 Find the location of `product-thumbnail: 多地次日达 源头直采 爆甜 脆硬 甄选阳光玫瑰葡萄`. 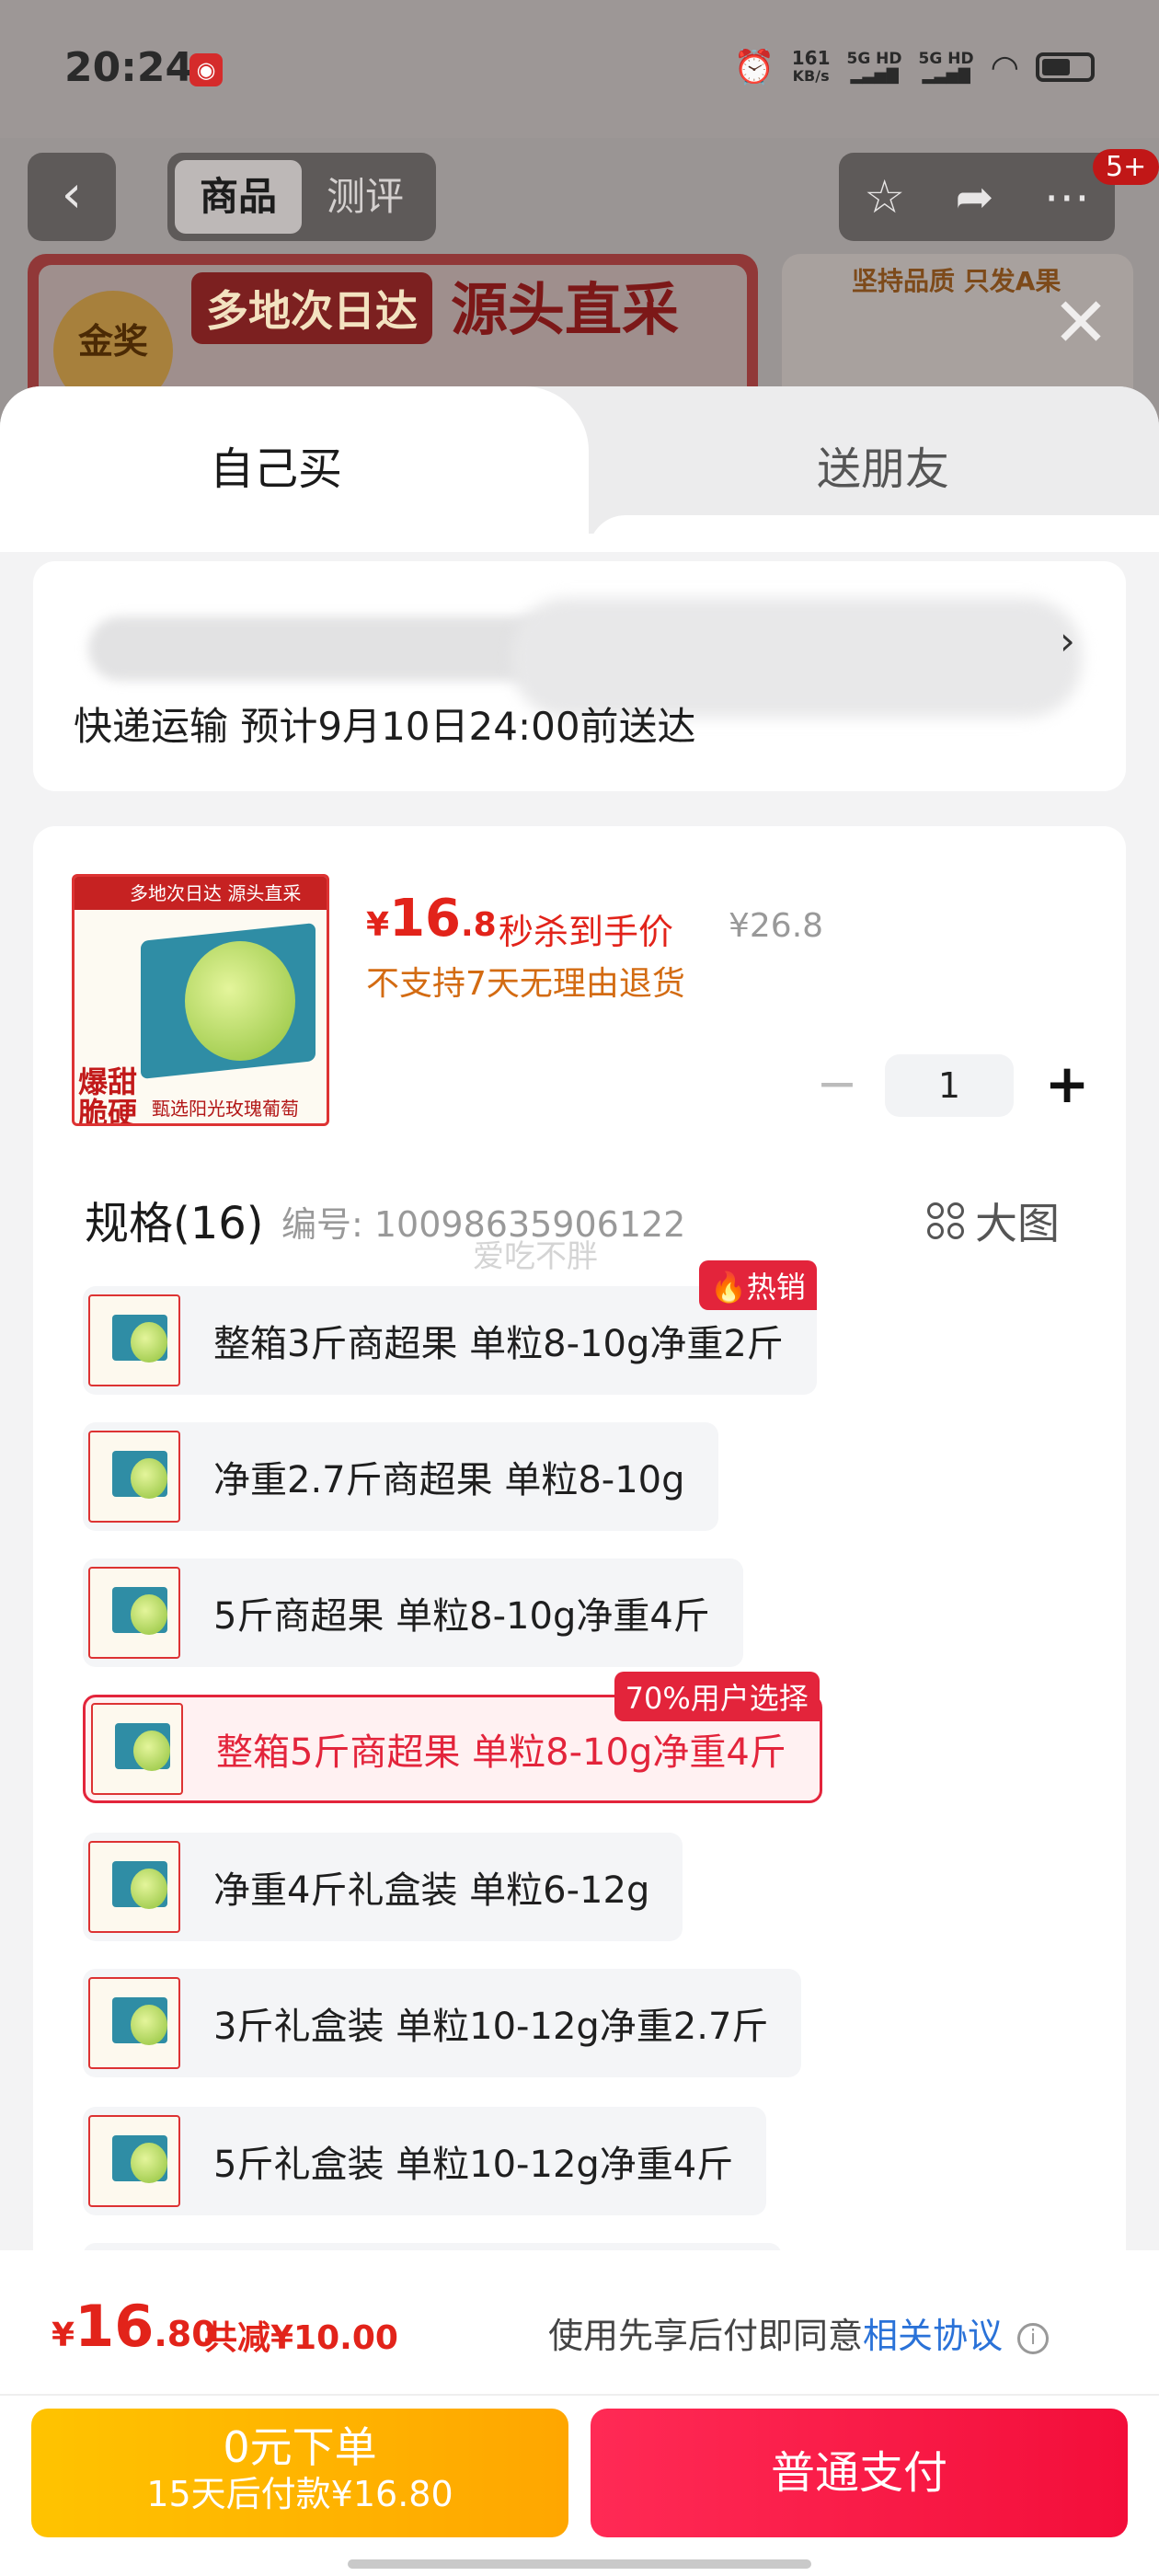

product-thumbnail: 多地次日达 源头直采 爆甜 脆硬 甄选阳光玫瑰葡萄 is located at coordinates (200, 1000).